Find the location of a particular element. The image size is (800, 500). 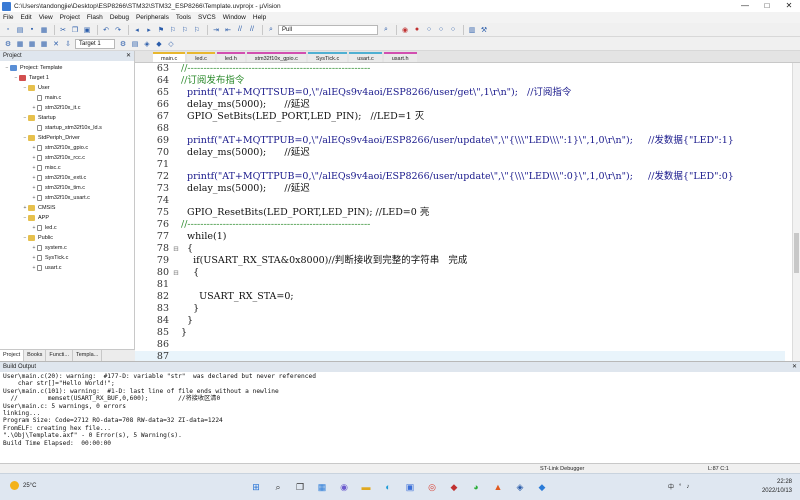

editor-tab: SysTick.c is located at coordinates (327, 57).